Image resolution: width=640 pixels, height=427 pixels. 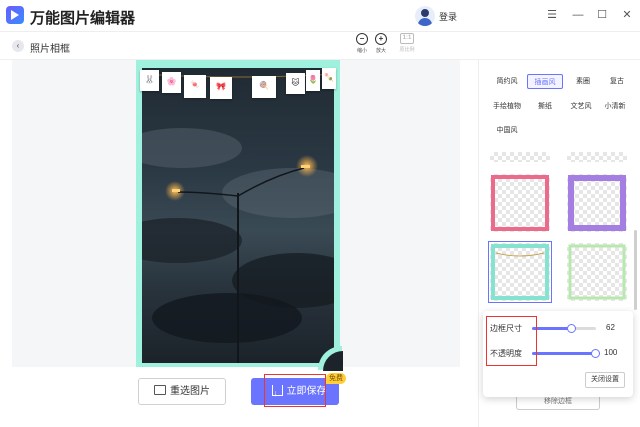 I want to click on category-tab: 文艺风, so click(x=581, y=106).